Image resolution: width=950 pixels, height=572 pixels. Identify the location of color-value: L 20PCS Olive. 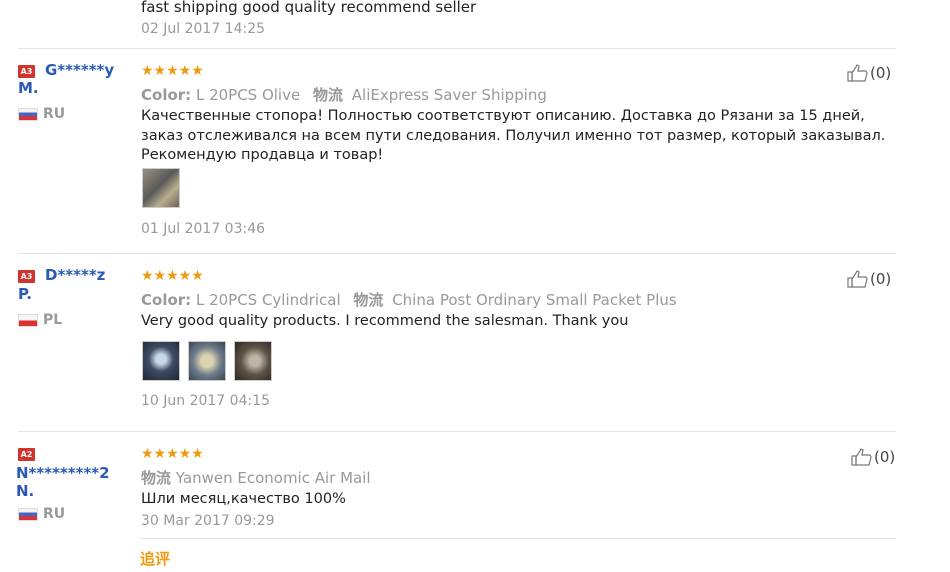
(248, 95).